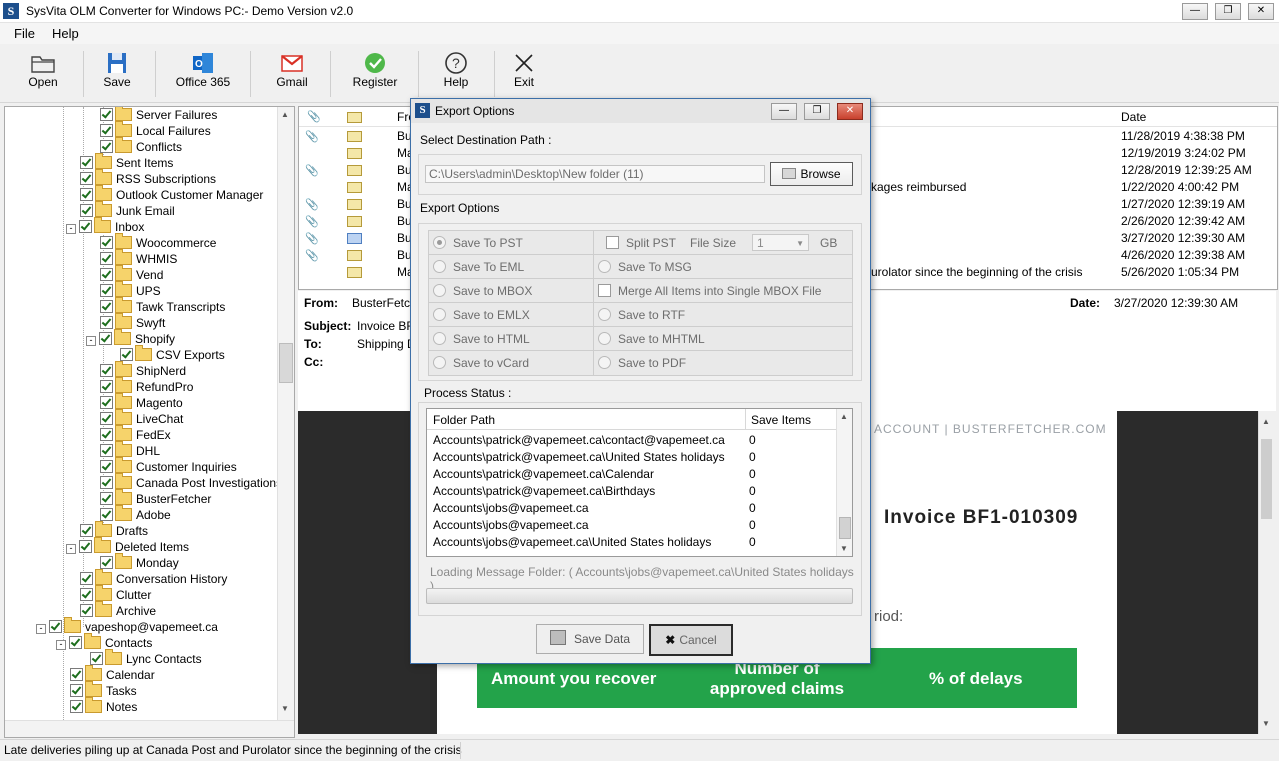 This screenshot has height=761, width=1279. Describe the element at coordinates (1133, 117) in the screenshot. I see `column-date: Date` at that location.